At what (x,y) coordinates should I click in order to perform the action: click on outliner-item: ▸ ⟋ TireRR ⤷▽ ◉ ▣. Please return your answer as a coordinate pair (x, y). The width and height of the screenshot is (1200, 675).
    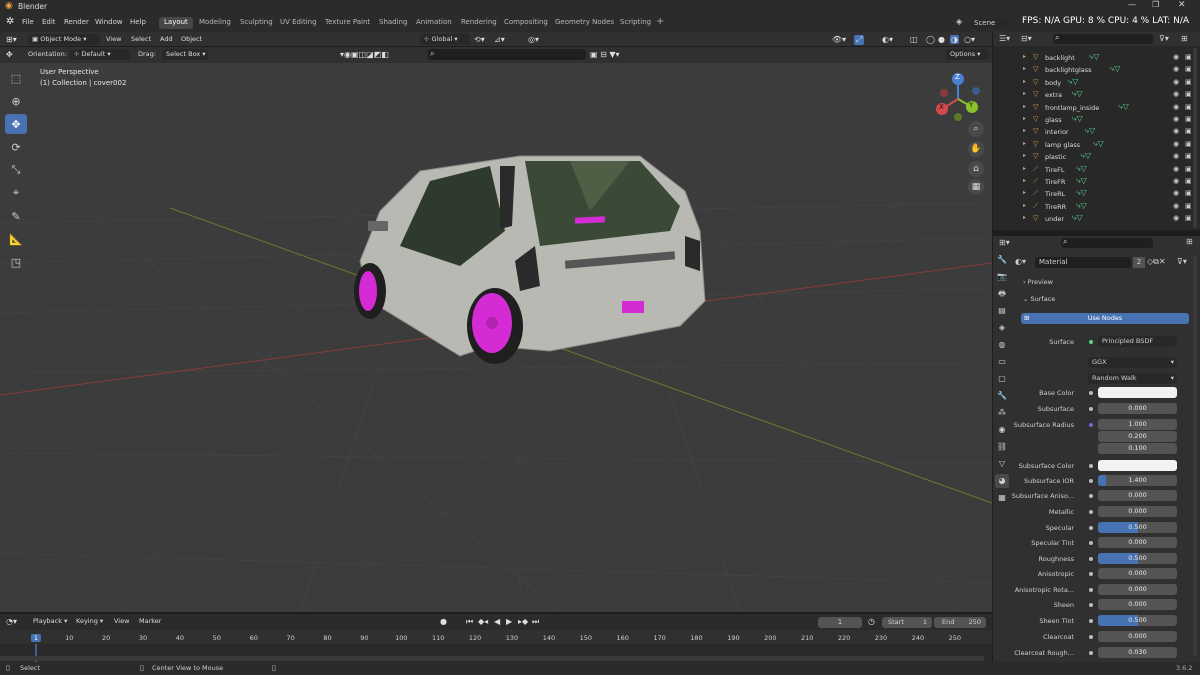
    Looking at the image, I should click on (1096, 207).